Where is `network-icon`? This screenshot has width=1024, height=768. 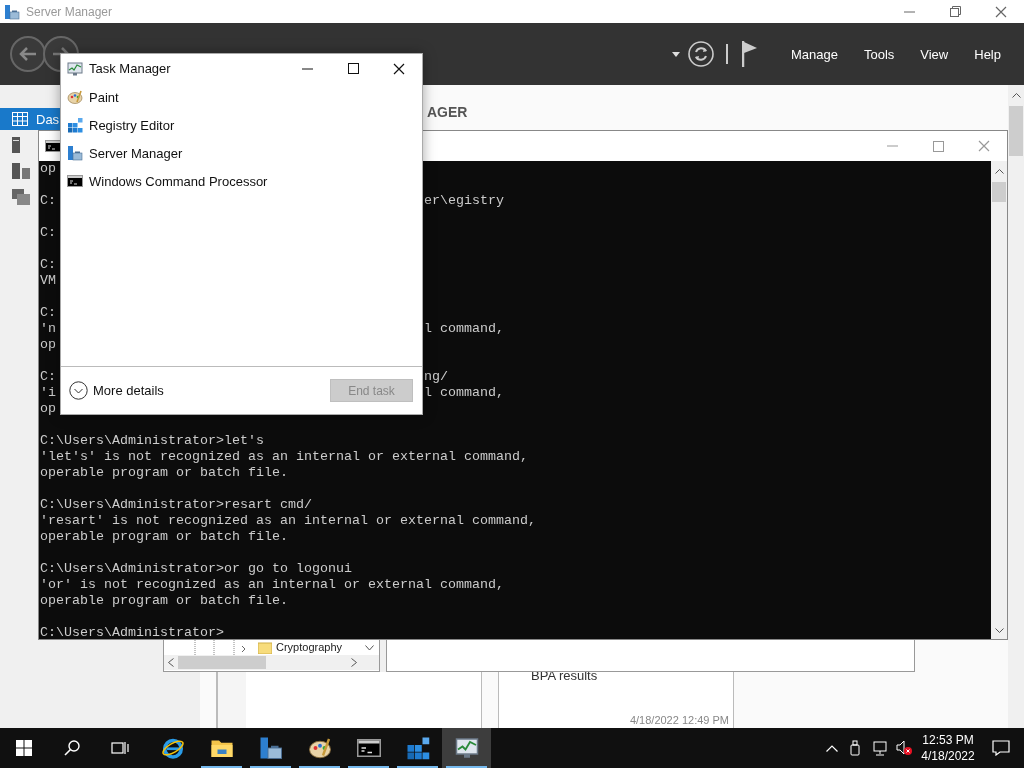
network-icon is located at coordinates (880, 748).